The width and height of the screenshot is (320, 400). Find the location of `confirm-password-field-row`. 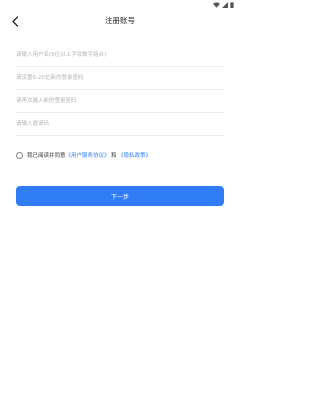

confirm-password-field-row is located at coordinates (120, 101).